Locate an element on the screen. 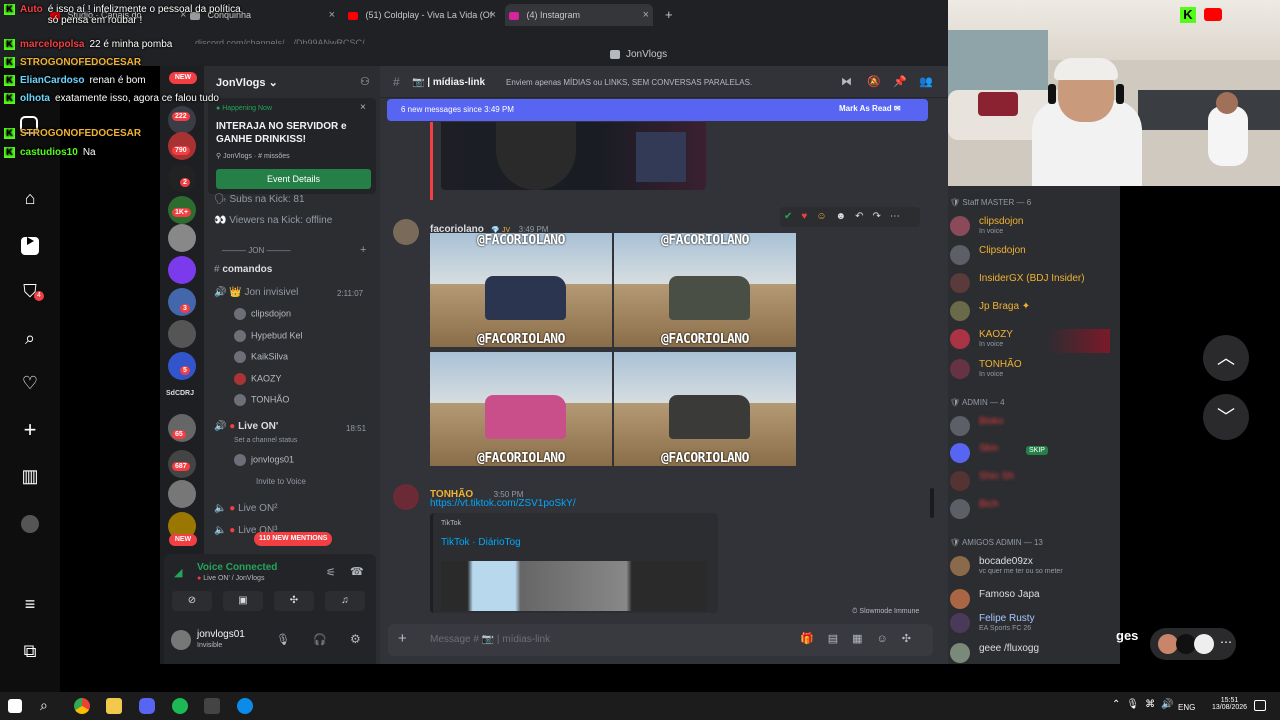 This screenshot has width=1280, height=720. sticker-icon: ▦ is located at coordinates (864, 639).